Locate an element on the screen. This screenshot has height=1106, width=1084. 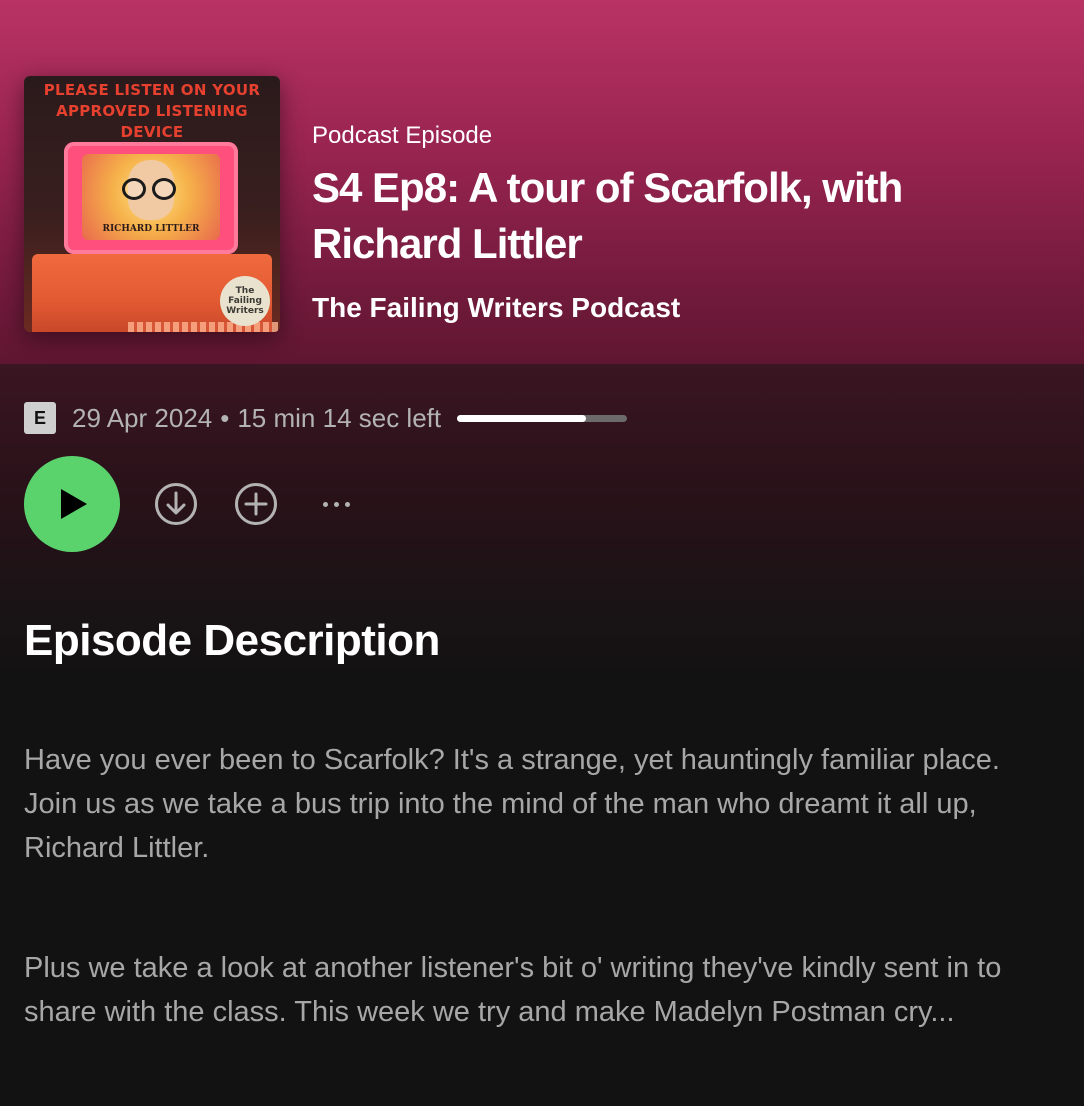
episode-type-label: Podcast Episode is located at coordinates (402, 135).